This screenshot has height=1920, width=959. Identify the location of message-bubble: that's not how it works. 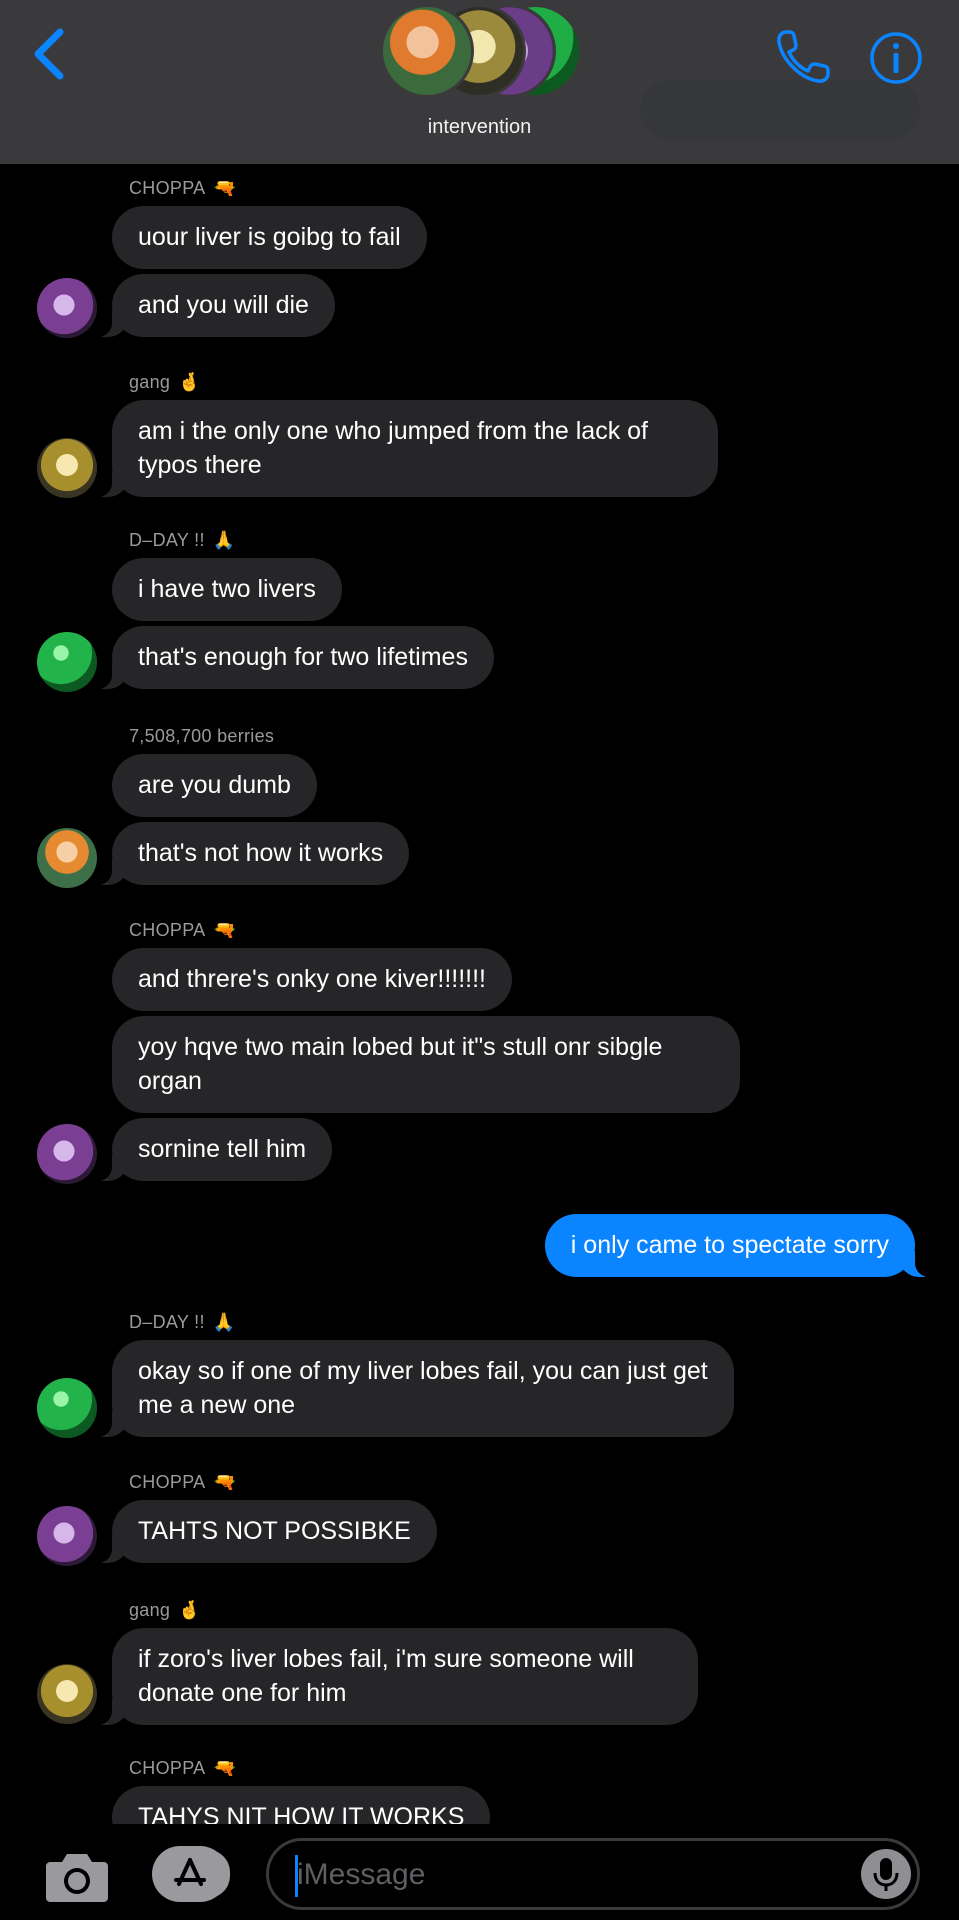
(249, 853).